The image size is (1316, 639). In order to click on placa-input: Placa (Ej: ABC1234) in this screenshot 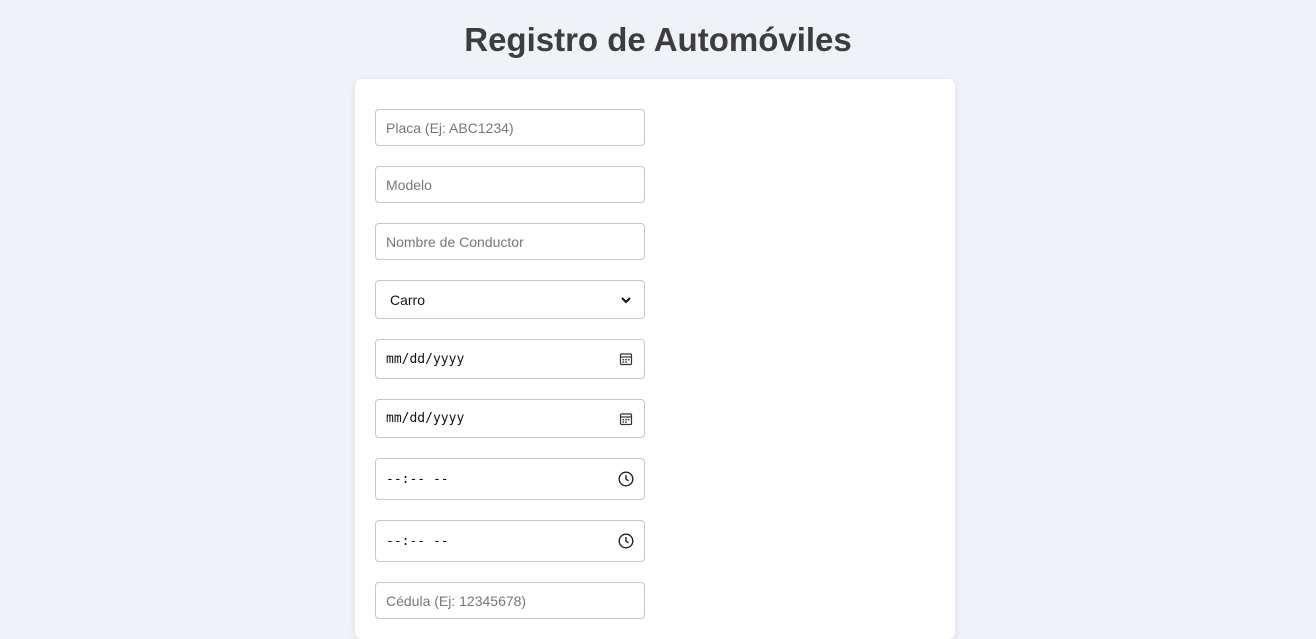, I will do `click(510, 127)`.